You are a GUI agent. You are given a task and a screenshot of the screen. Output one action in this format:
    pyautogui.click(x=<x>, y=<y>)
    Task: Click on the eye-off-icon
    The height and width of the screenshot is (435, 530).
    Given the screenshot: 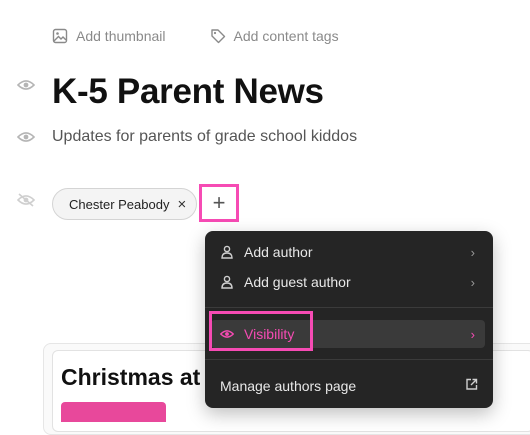 What is the action you would take?
    pyautogui.click(x=26, y=200)
    